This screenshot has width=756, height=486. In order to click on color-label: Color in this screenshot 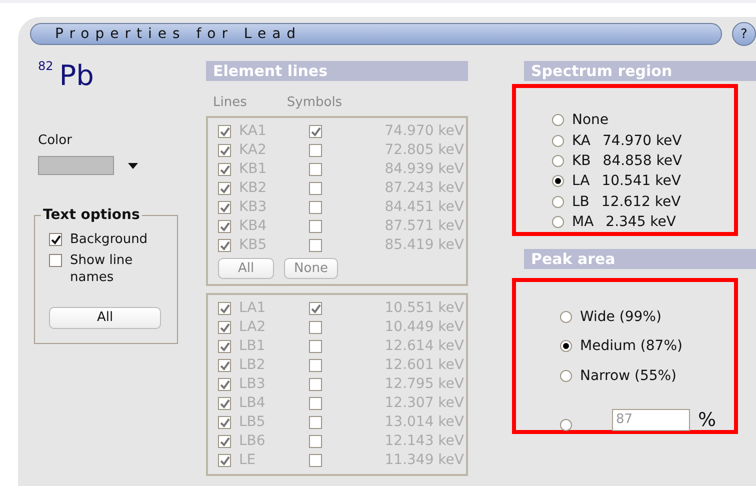, I will do `click(55, 140)`.